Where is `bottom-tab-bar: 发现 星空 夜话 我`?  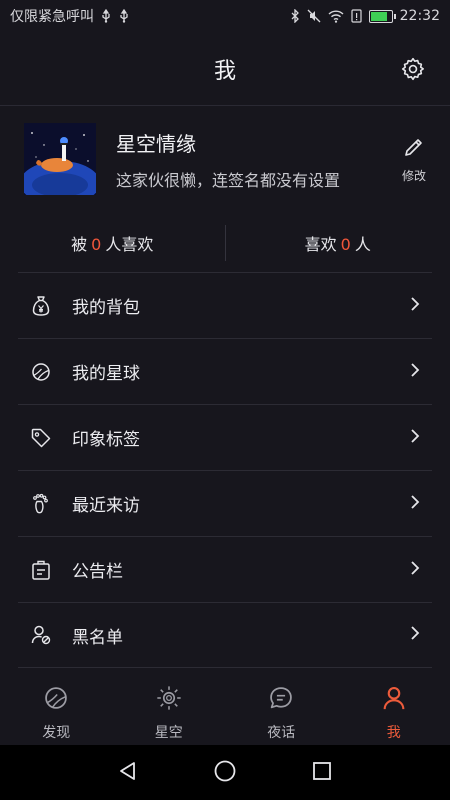
bottom-tab-bar: 发现 星空 夜话 我 is located at coordinates (225, 710).